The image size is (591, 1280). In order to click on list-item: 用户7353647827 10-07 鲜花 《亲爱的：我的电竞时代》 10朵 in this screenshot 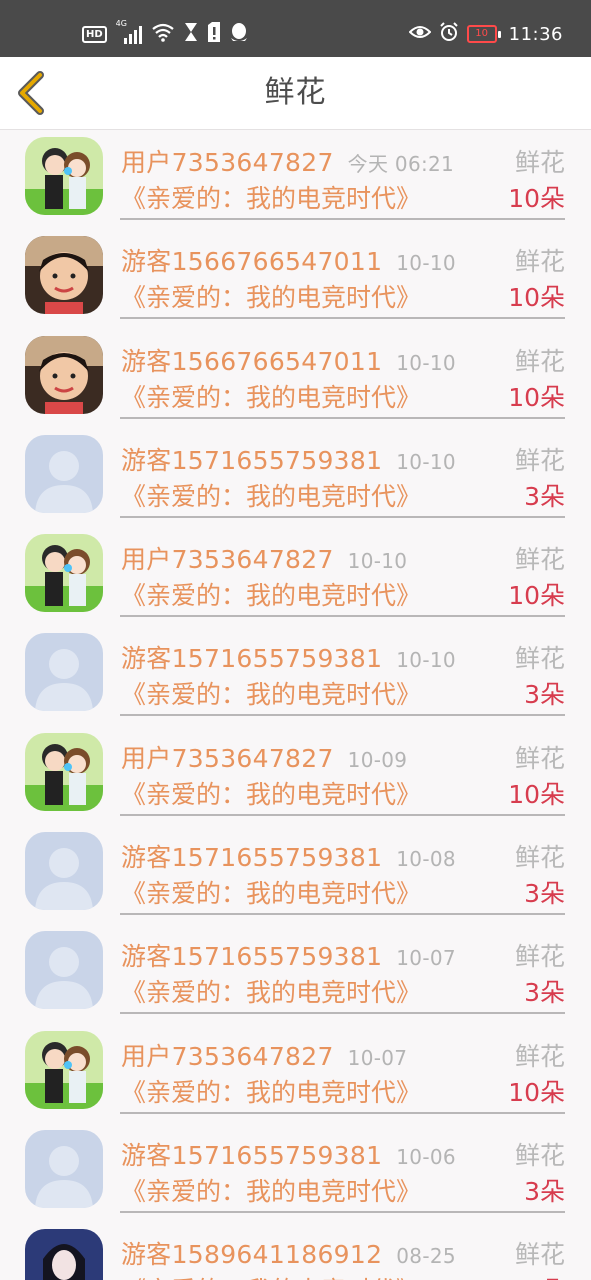, I will do `click(295, 1072)`.